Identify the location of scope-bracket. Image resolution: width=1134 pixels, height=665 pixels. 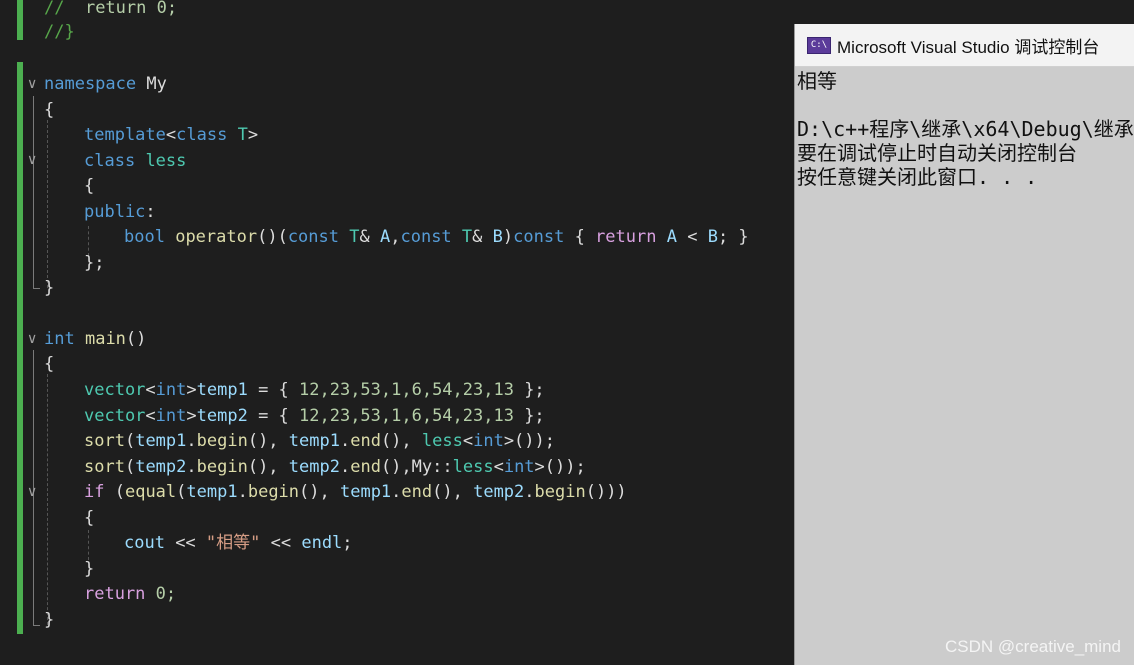
(36, 192).